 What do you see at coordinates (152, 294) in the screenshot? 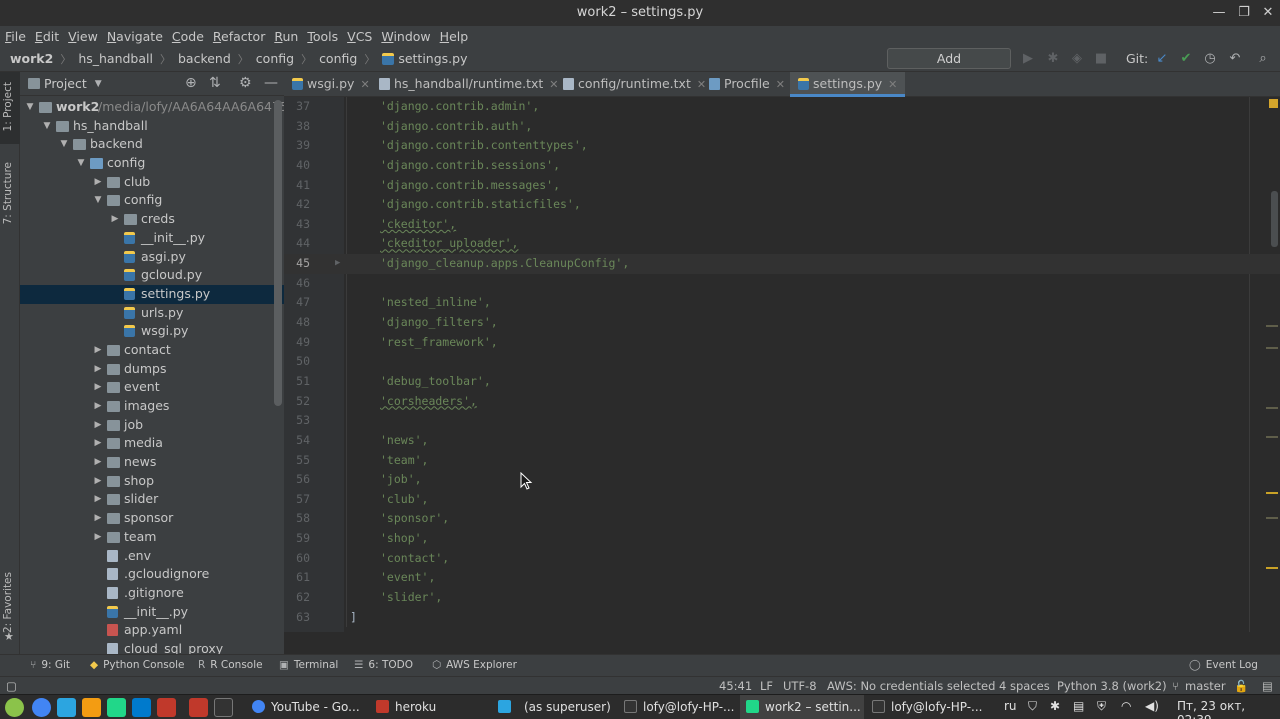
I see `tree-item: settings.py` at bounding box center [152, 294].